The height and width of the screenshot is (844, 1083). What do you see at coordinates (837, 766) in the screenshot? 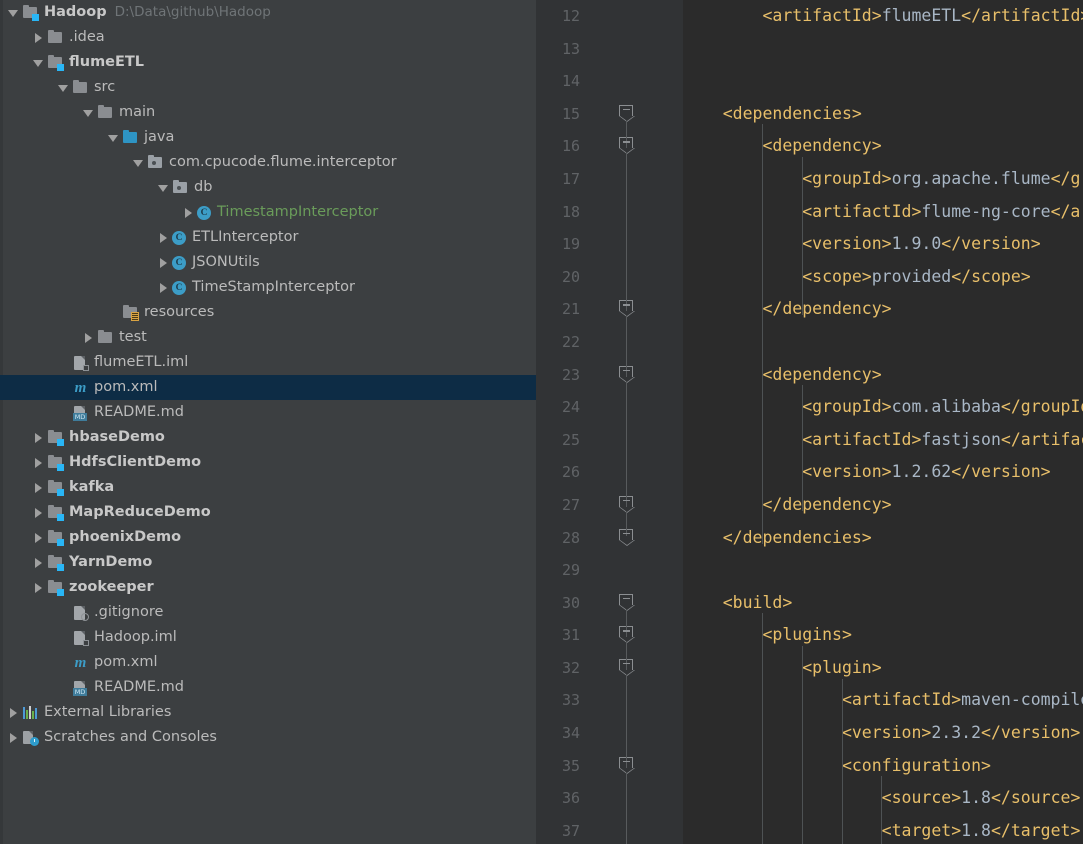
I see `code-text: <configuration>` at bounding box center [837, 766].